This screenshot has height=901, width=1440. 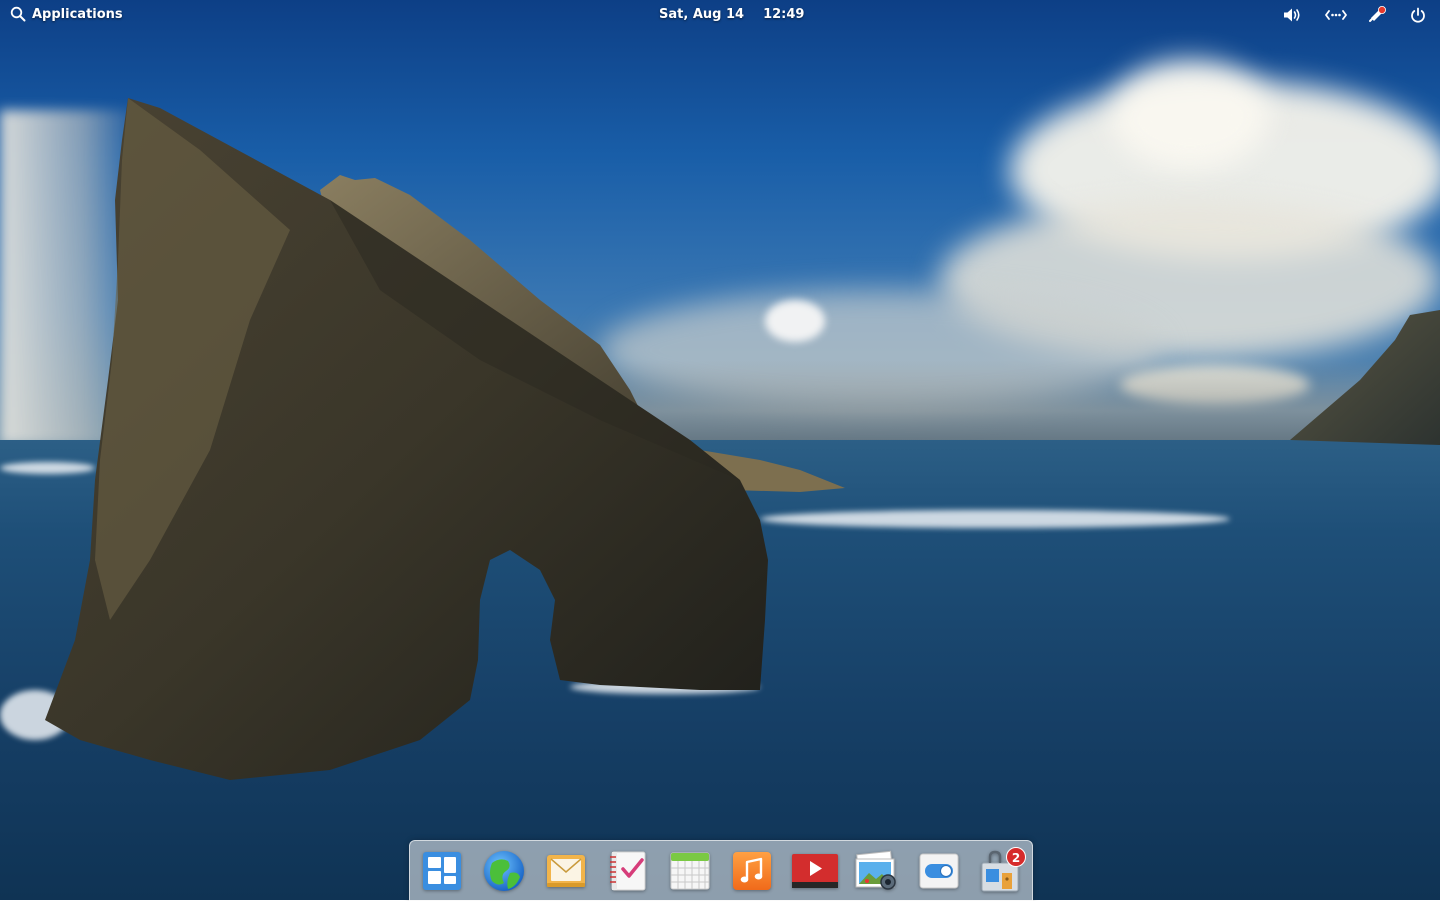 I want to click on multitasking-icon, so click(x=442, y=871).